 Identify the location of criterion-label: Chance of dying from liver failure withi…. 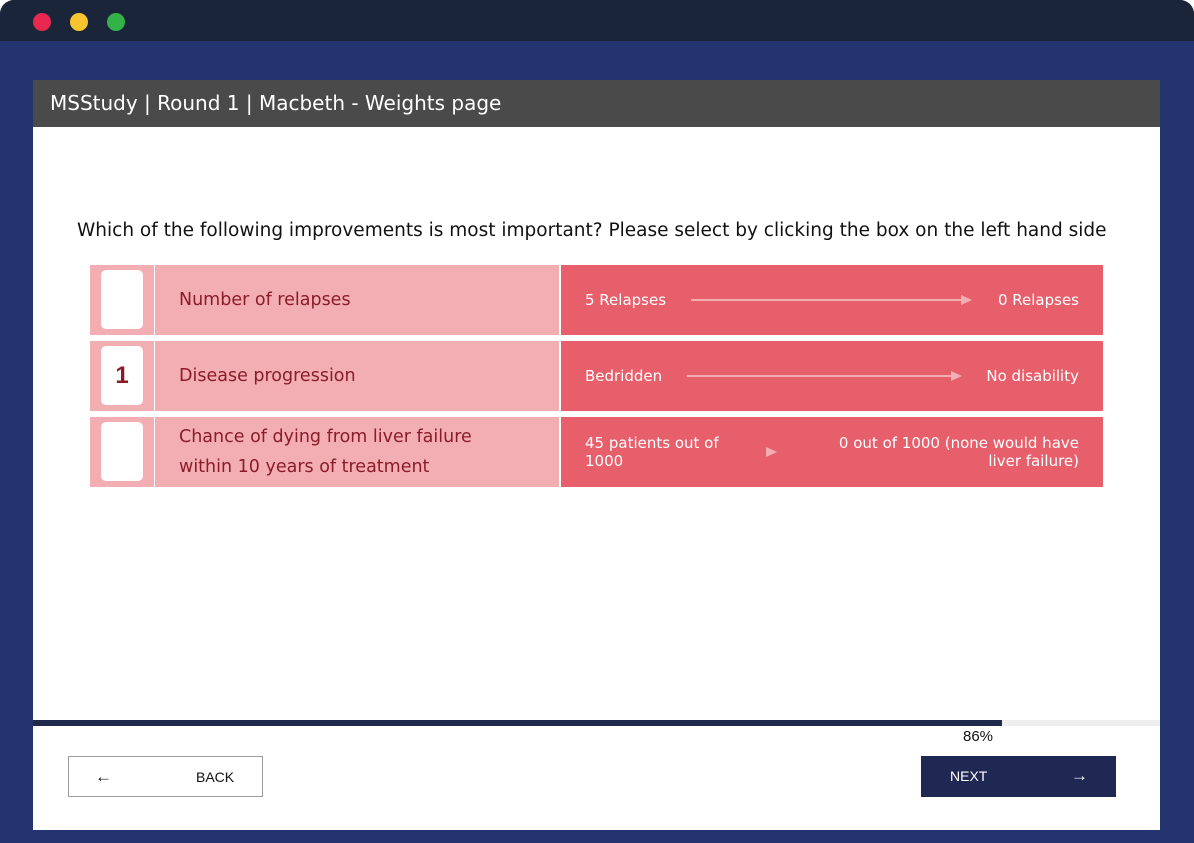
(357, 452).